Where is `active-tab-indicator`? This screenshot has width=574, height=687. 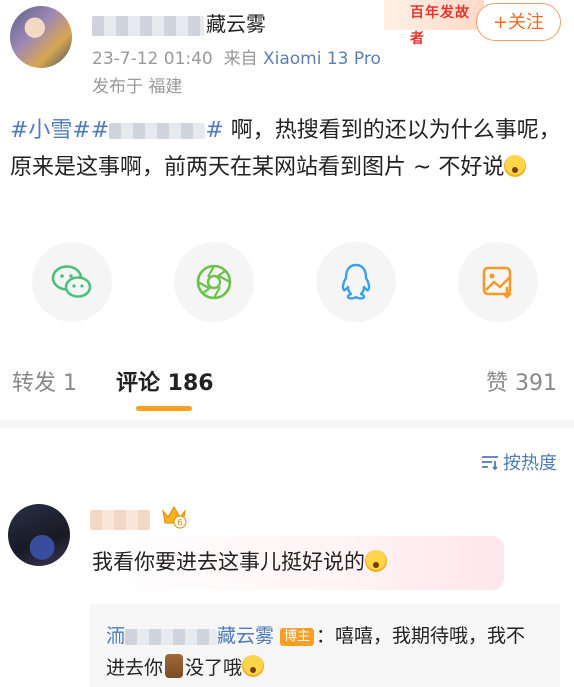 active-tab-indicator is located at coordinates (164, 408).